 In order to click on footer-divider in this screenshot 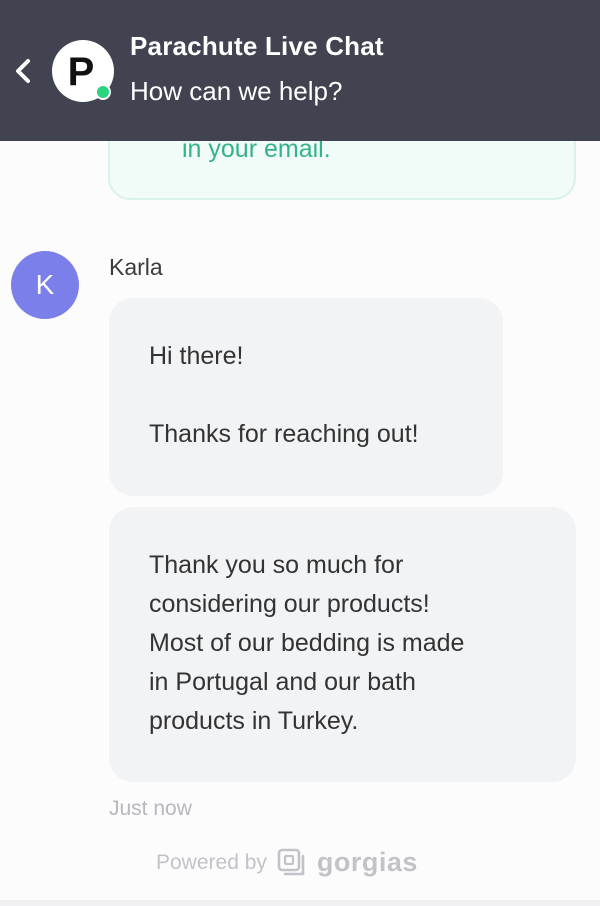, I will do `click(300, 903)`.